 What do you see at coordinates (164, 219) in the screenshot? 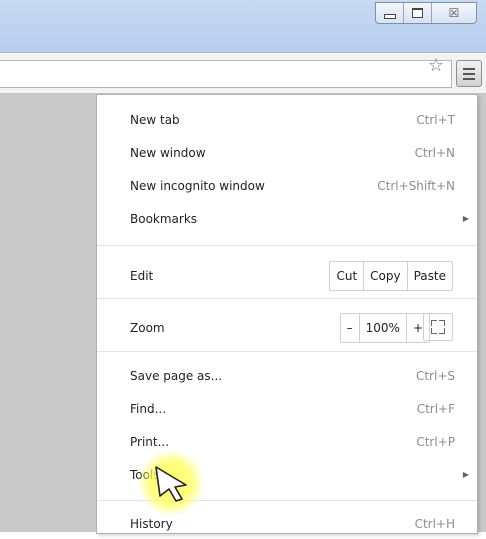
I see `menu-item-label: Bookmarks` at bounding box center [164, 219].